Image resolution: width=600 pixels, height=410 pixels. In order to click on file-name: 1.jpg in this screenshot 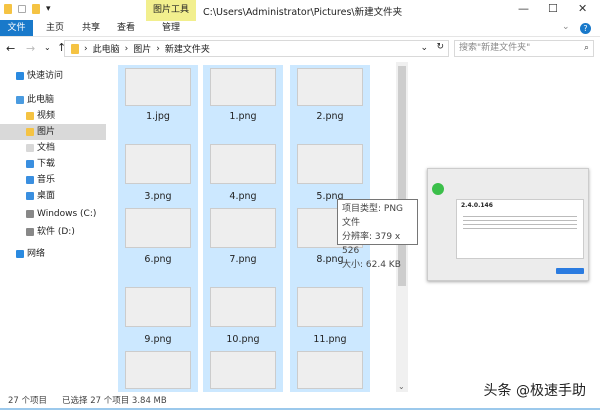, I will do `click(158, 116)`.